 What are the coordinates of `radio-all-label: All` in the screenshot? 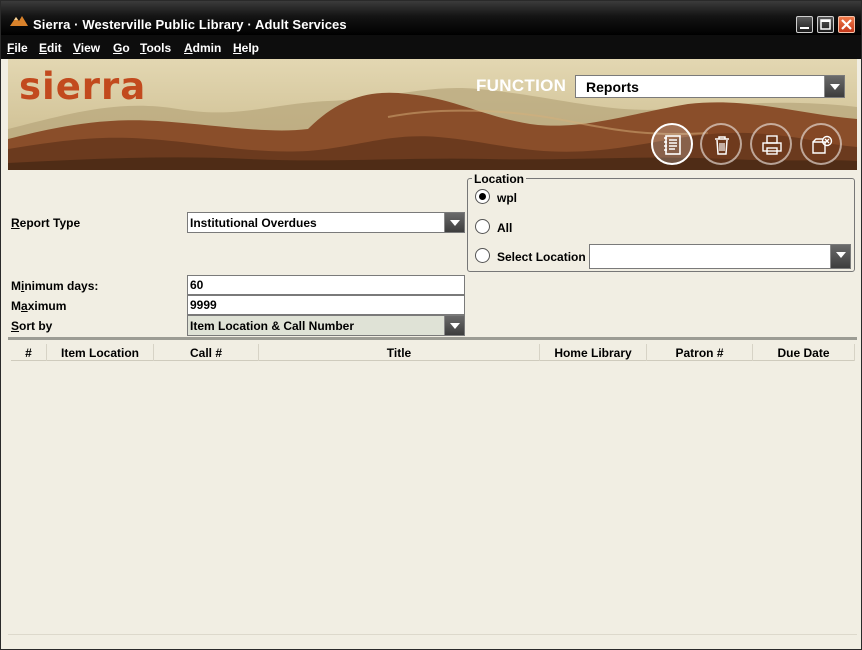 It's located at (504, 228).